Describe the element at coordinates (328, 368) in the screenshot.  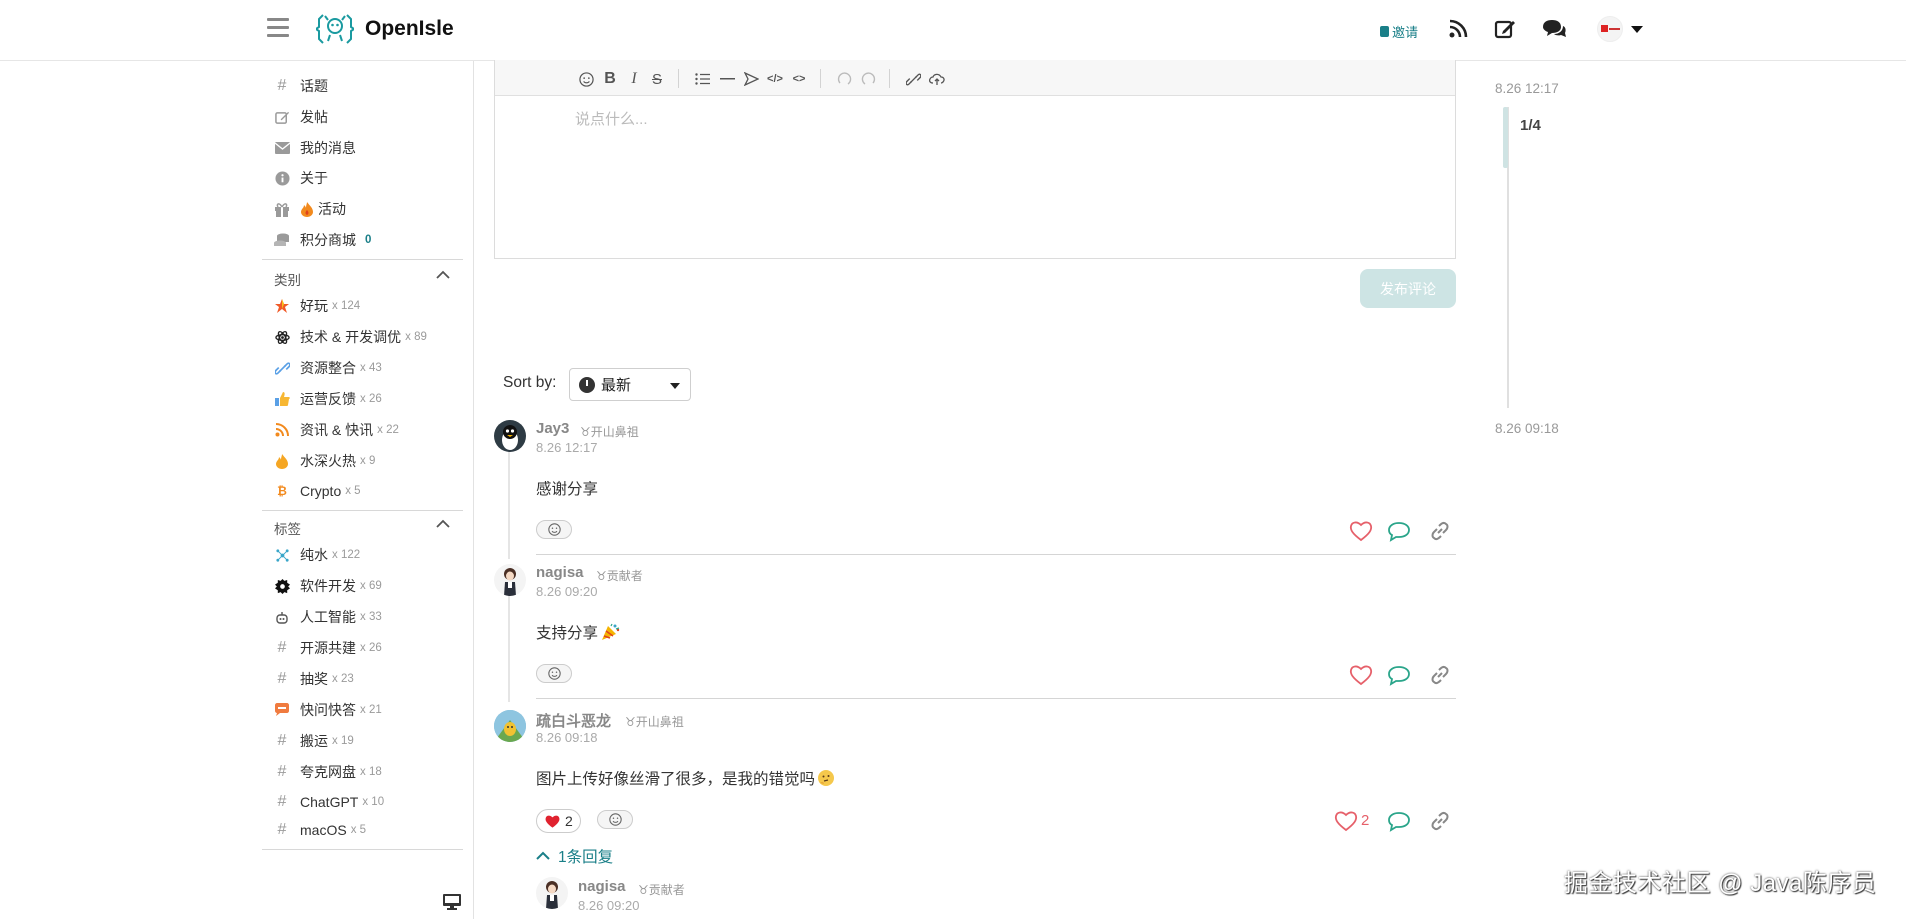
I see `category-item-resources: 资源整合 x 43` at that location.